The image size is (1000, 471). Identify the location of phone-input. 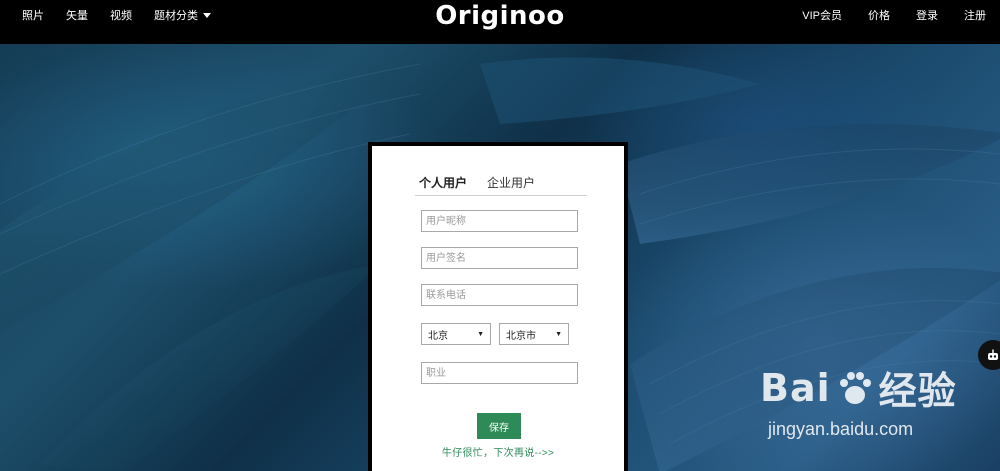
(499, 295).